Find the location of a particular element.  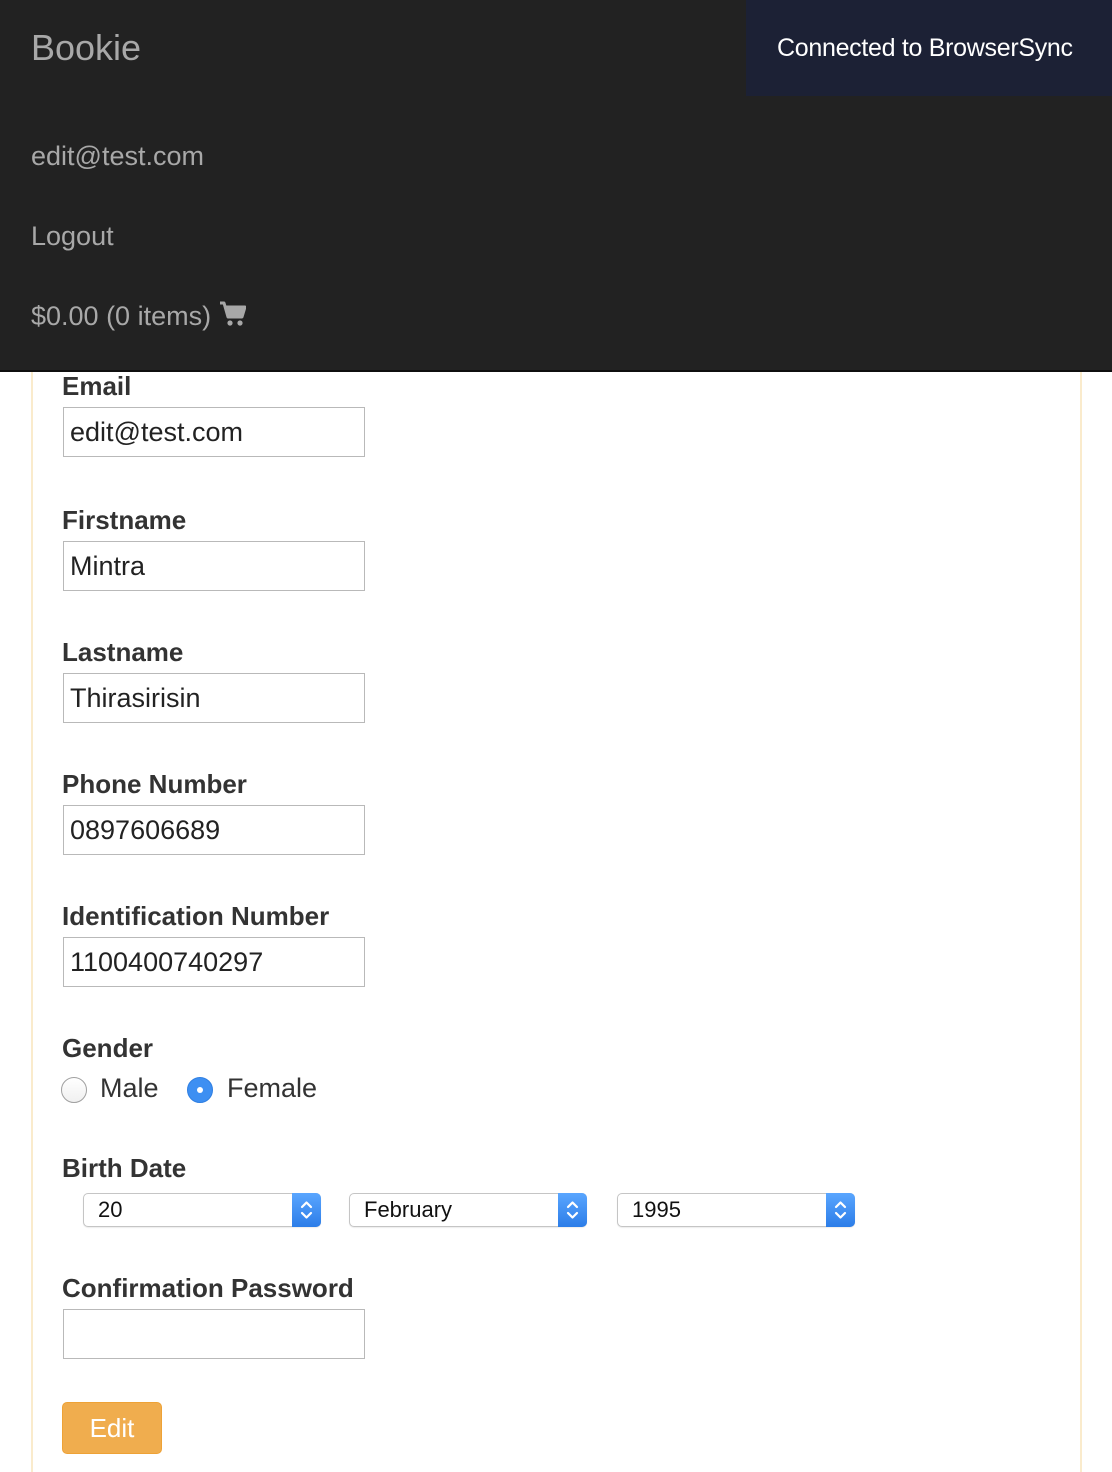

edit-button: Edit is located at coordinates (112, 1428).